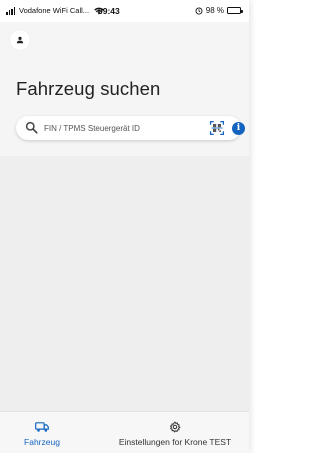 The height and width of the screenshot is (453, 320). I want to click on tab-settings-label: Einstellungen for Krone TEST, so click(175, 442).